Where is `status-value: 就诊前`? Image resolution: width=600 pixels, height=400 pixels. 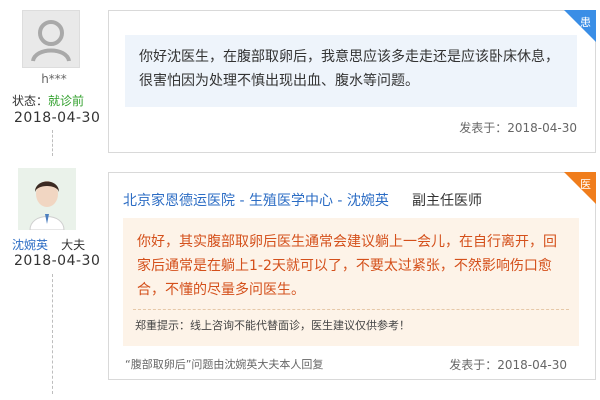
status-value: 就诊前 is located at coordinates (66, 101).